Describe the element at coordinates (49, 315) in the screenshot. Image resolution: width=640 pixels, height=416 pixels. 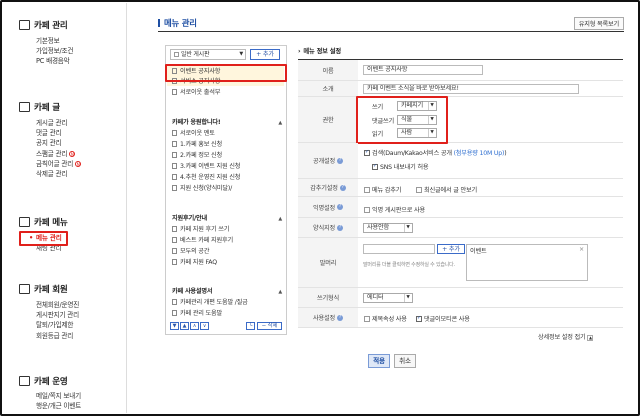
I see `sidebar-item-board-keepers: 게시판지기 관리` at that location.